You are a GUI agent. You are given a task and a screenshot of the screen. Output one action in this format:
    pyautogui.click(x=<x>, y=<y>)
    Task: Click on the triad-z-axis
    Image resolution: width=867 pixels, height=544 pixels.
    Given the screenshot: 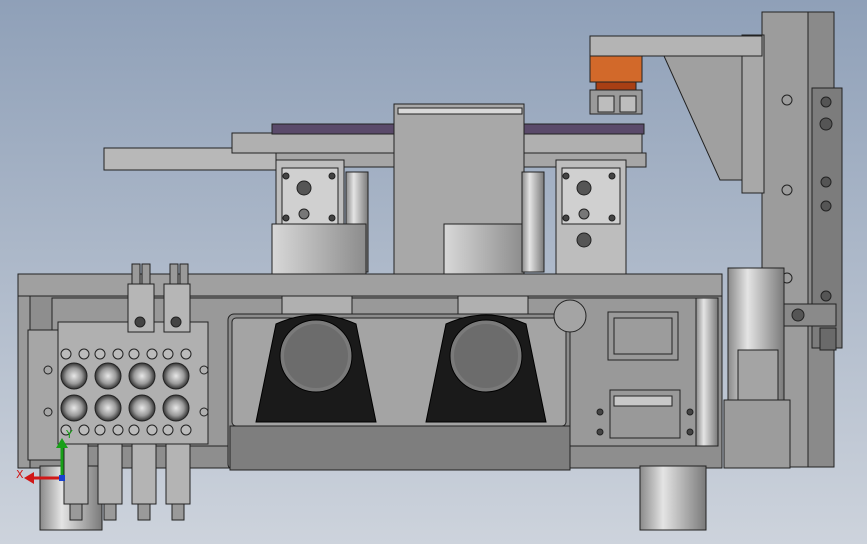 What is the action you would take?
    pyautogui.click(x=62, y=478)
    